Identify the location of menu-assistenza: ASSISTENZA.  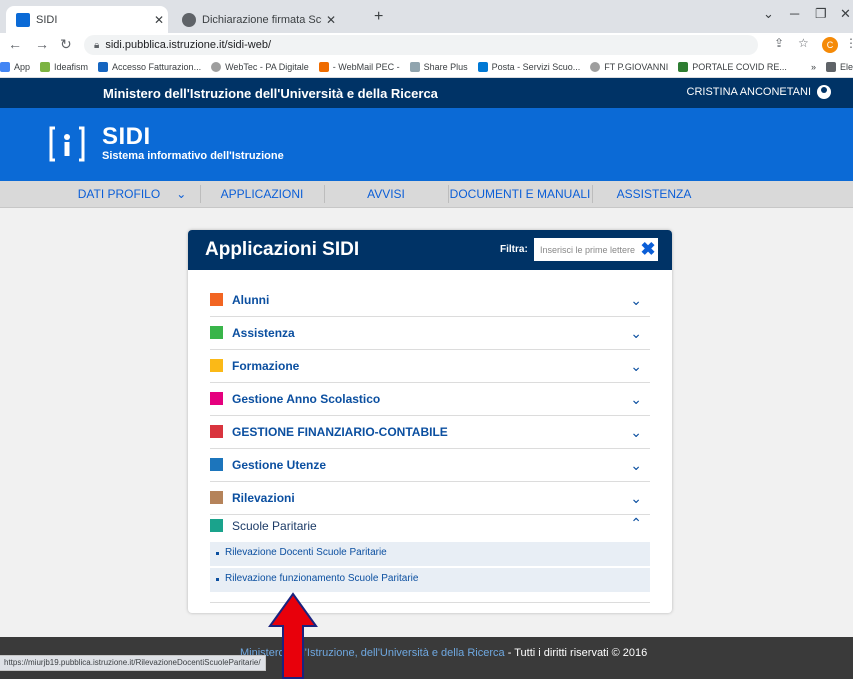
(654, 194).